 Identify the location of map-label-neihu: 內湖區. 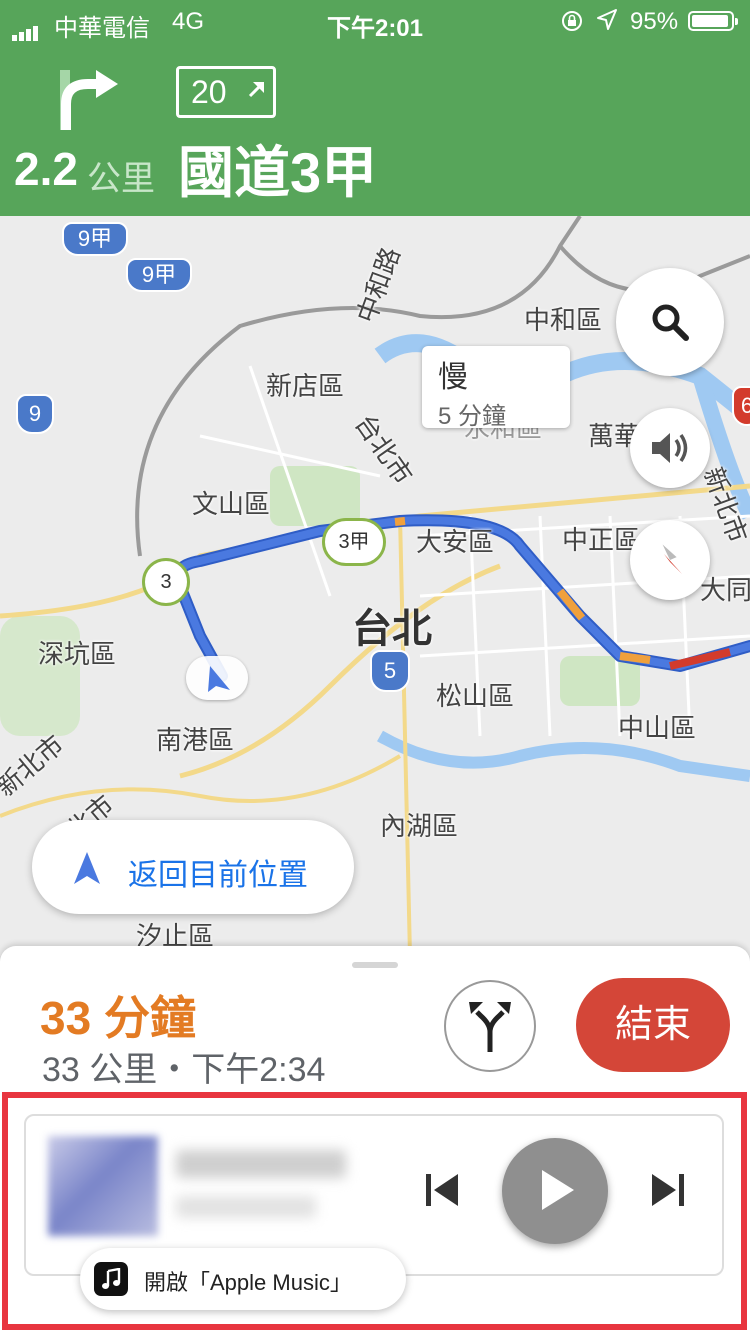
(419, 826).